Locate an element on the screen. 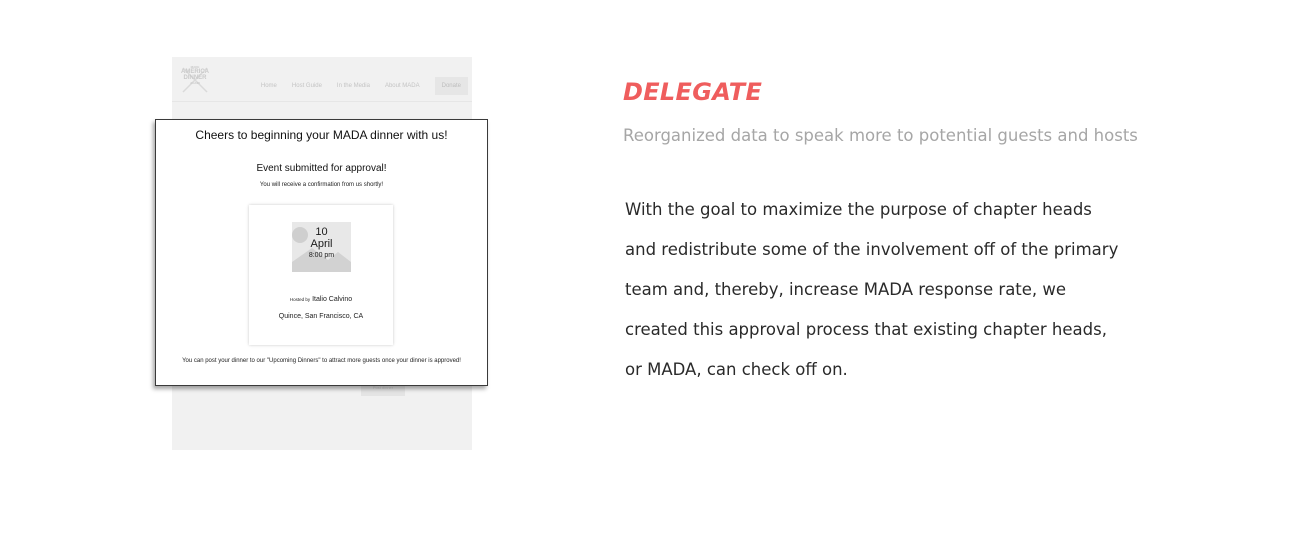 This screenshot has height=540, width=1300. event-time: 8:00 pm is located at coordinates (321, 255).